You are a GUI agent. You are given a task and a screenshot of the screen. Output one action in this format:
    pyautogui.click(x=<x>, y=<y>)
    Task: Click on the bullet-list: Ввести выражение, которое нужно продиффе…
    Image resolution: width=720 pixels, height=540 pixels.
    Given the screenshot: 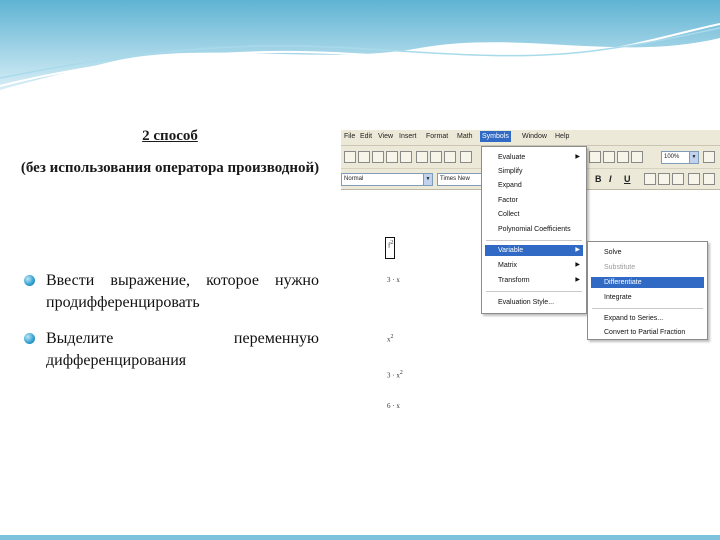 What is the action you would take?
    pyautogui.click(x=171, y=328)
    